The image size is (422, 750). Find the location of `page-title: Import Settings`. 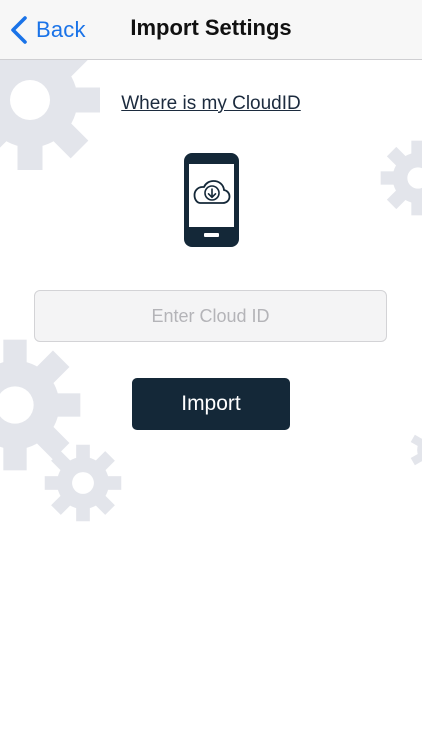

page-title: Import Settings is located at coordinates (211, 27).